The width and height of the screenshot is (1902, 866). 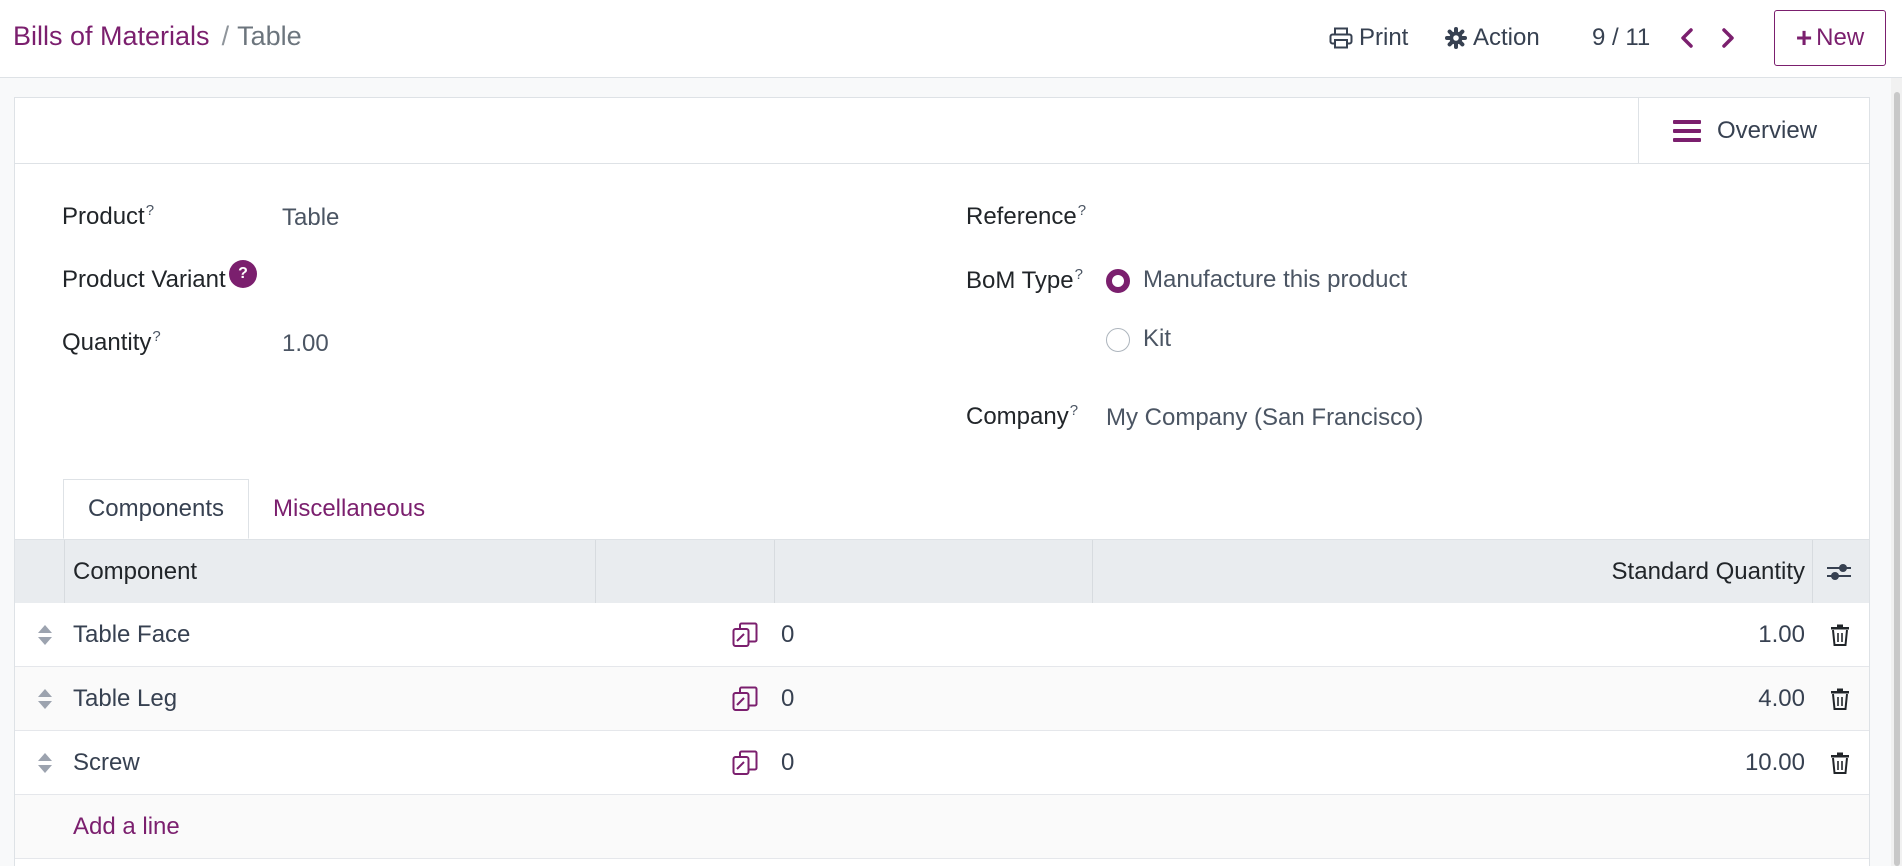 I want to click on chevron-left-icon, so click(x=1687, y=38).